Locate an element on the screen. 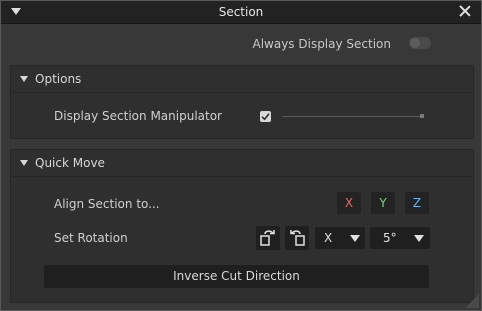 Image resolution: width=482 pixels, height=311 pixels. always-display-label: Always Display Section is located at coordinates (321, 44).